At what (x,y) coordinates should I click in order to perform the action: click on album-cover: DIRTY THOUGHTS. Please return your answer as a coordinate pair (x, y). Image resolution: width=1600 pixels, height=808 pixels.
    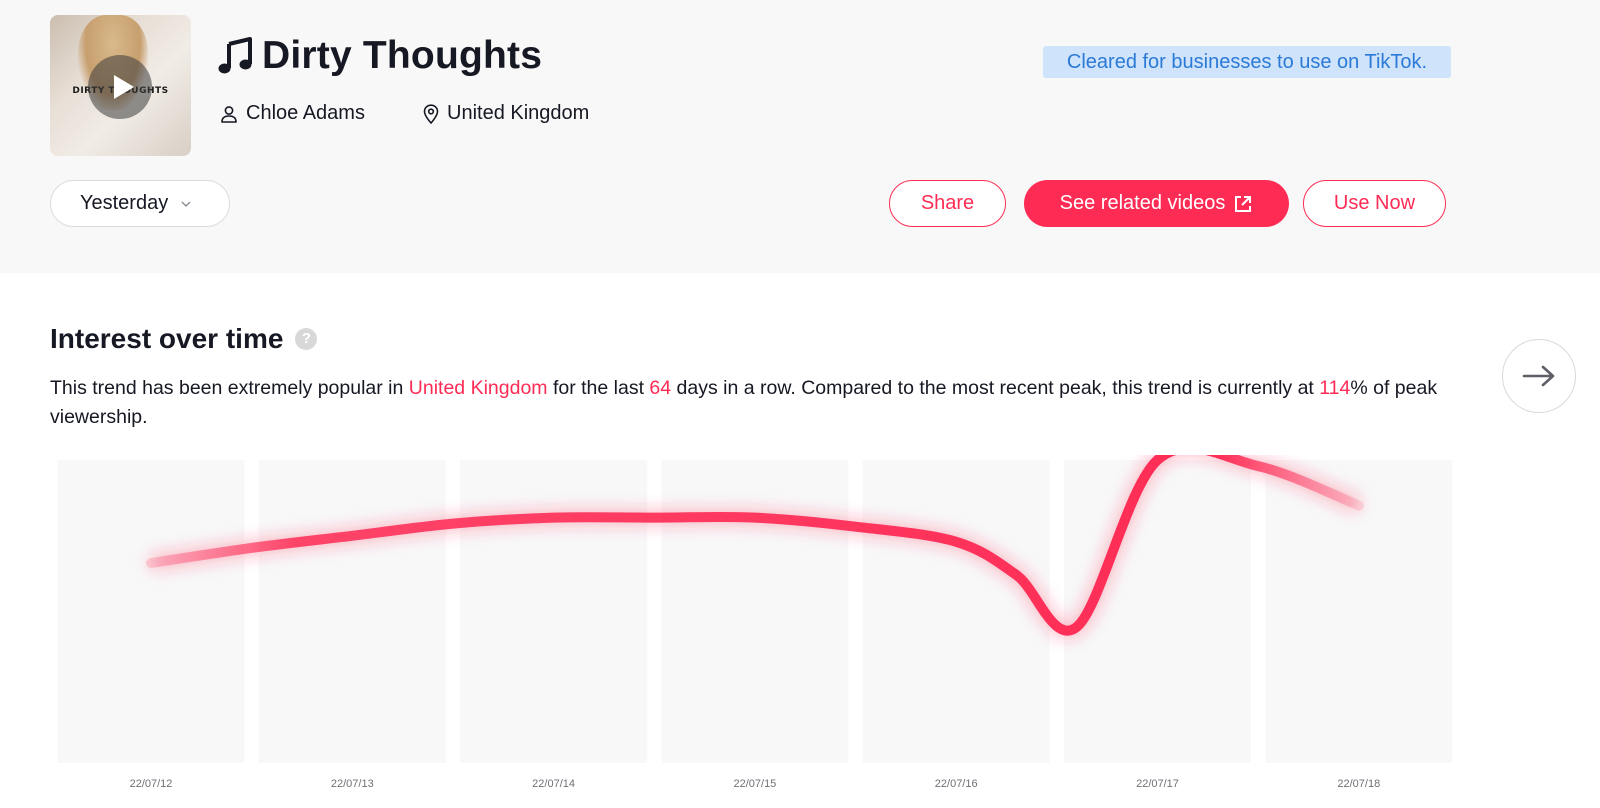
    Looking at the image, I should click on (120, 85).